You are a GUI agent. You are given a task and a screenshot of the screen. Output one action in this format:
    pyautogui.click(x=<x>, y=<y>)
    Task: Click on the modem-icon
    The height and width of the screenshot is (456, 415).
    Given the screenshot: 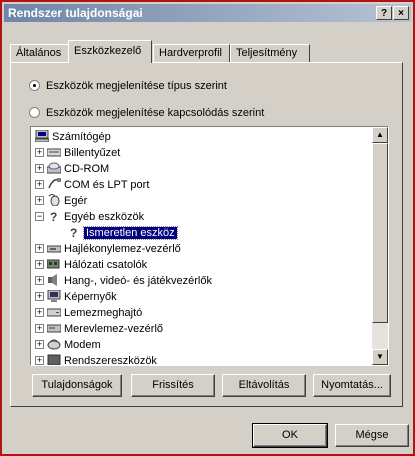 What is the action you would take?
    pyautogui.click(x=54, y=344)
    